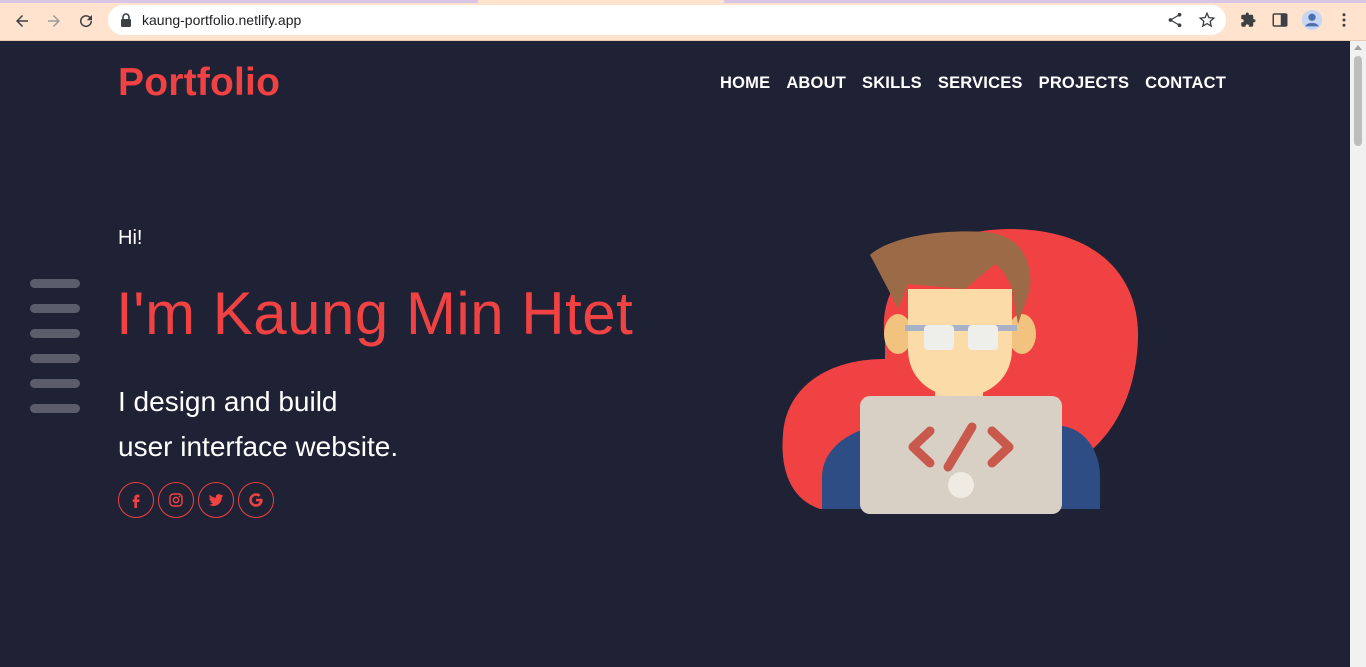 The height and width of the screenshot is (667, 1366). Describe the element at coordinates (939, 337) in the screenshot. I see `illustration-glasses-left` at that location.